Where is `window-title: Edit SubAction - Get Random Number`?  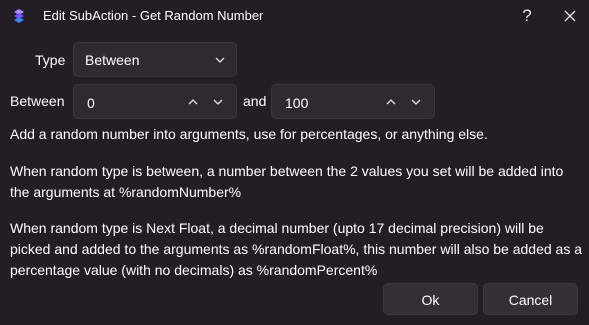
window-title: Edit SubAction - Get Random Number is located at coordinates (153, 15).